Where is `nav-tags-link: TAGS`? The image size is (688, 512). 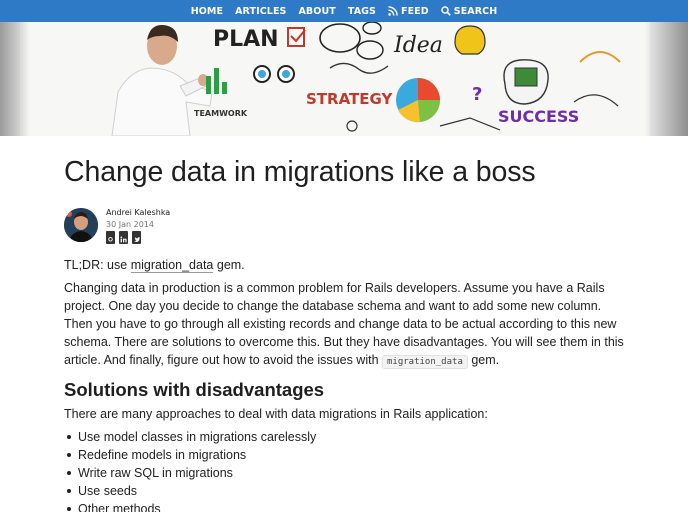 nav-tags-link: TAGS is located at coordinates (362, 11).